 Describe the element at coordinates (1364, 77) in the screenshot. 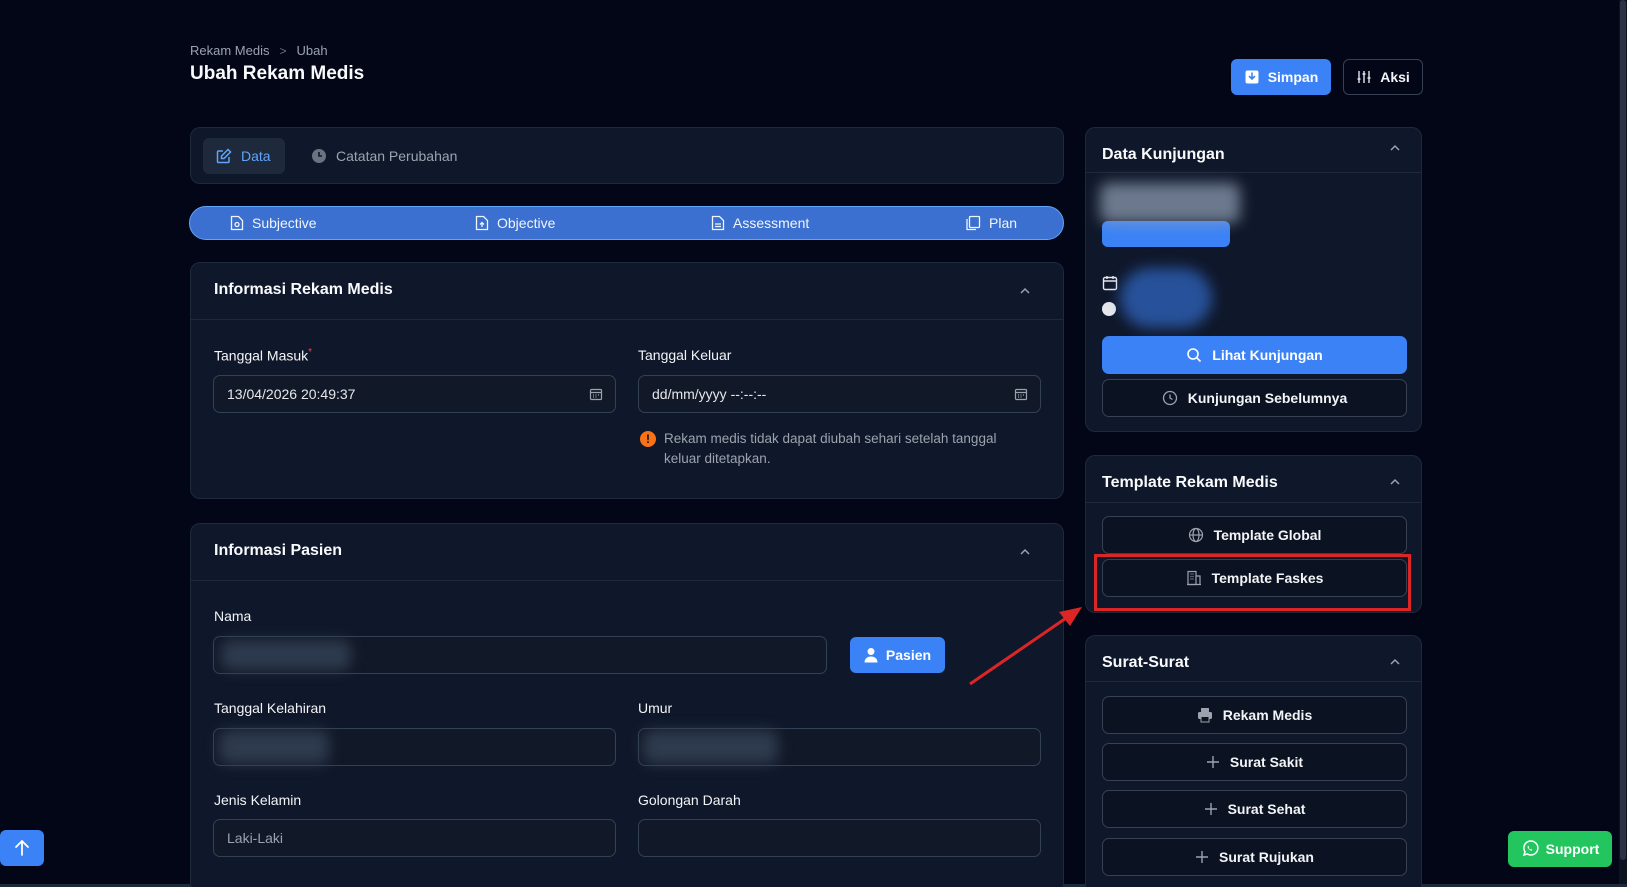

I see `sliders-icon` at that location.